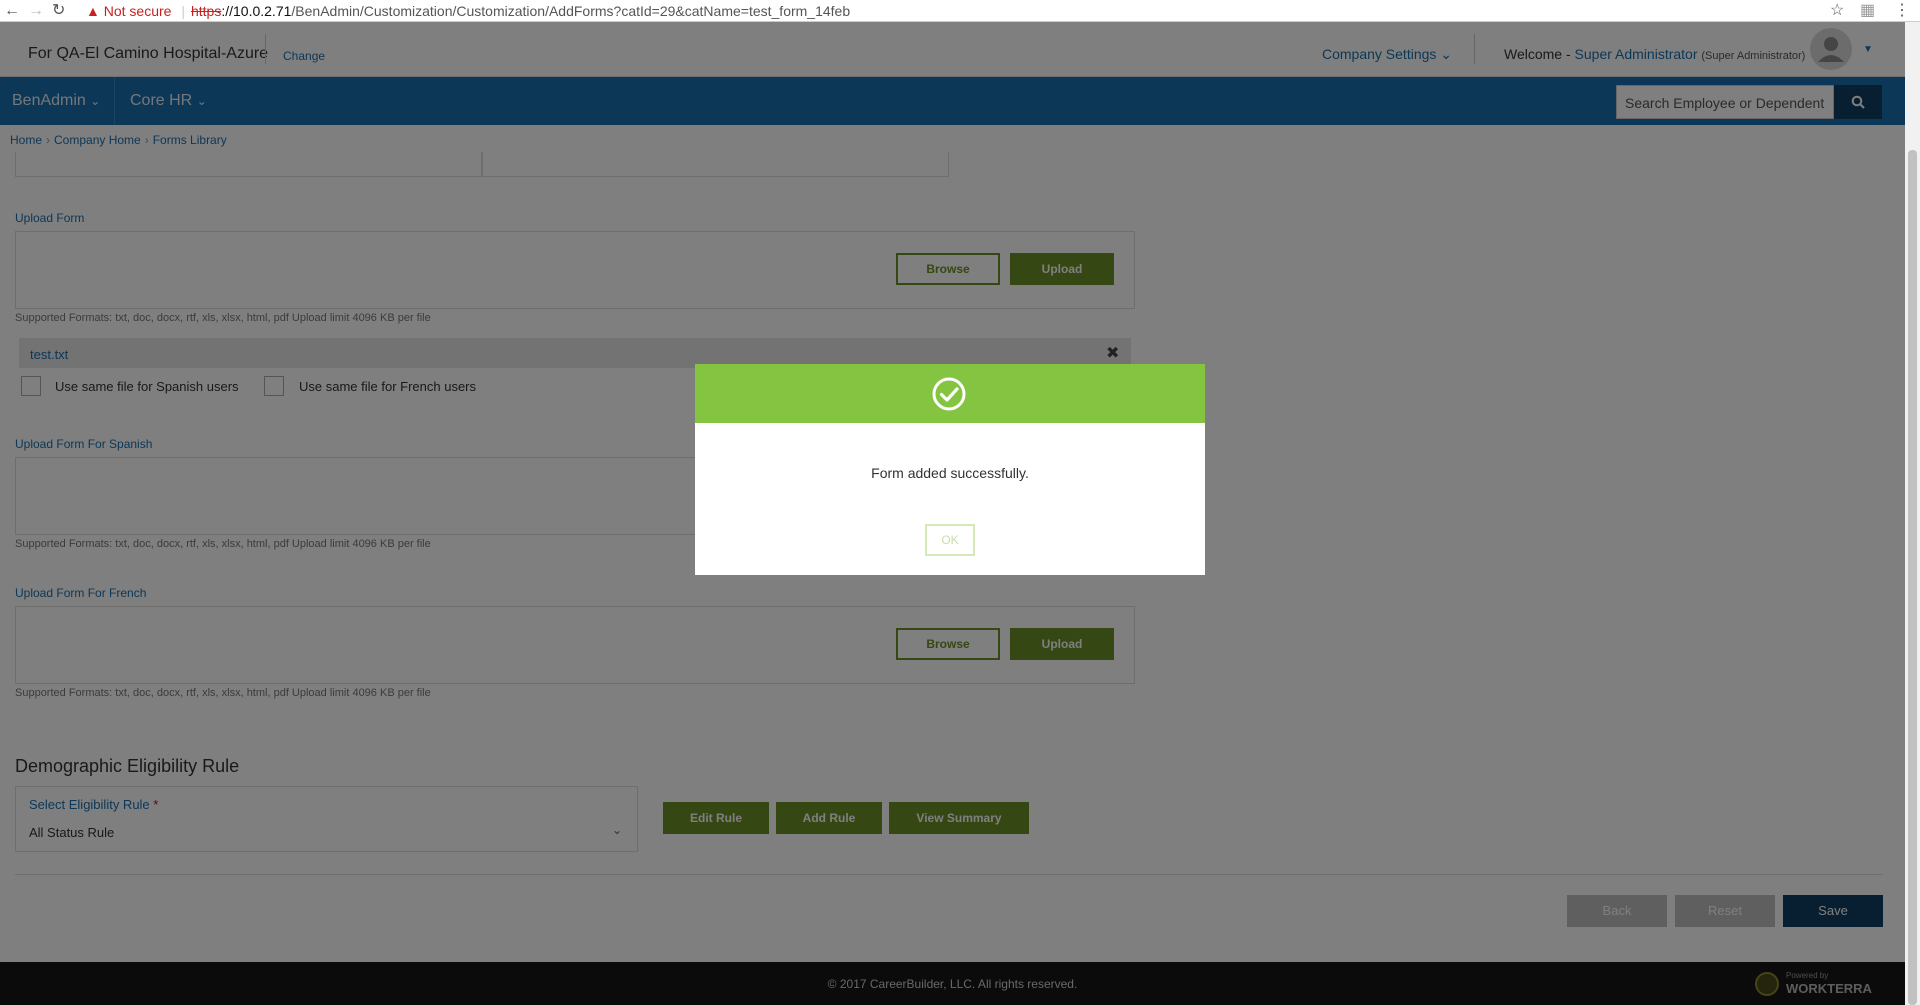  I want to click on reload-icon: ↻, so click(58, 11).